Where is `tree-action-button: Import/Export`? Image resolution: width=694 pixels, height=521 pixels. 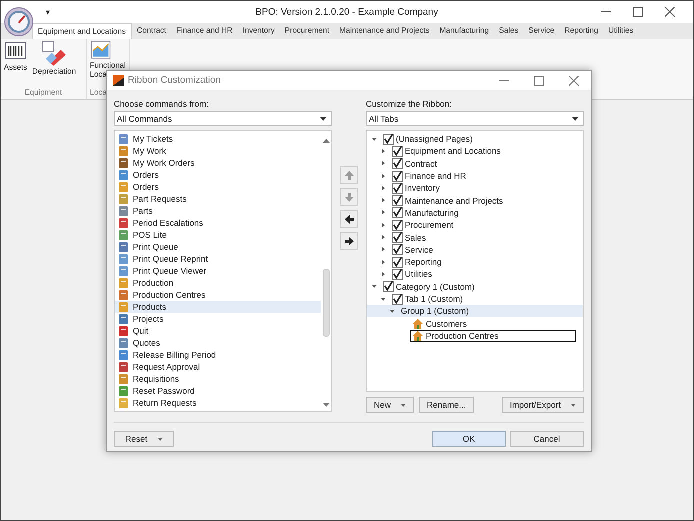
tree-action-button: Import/Export is located at coordinates (543, 405).